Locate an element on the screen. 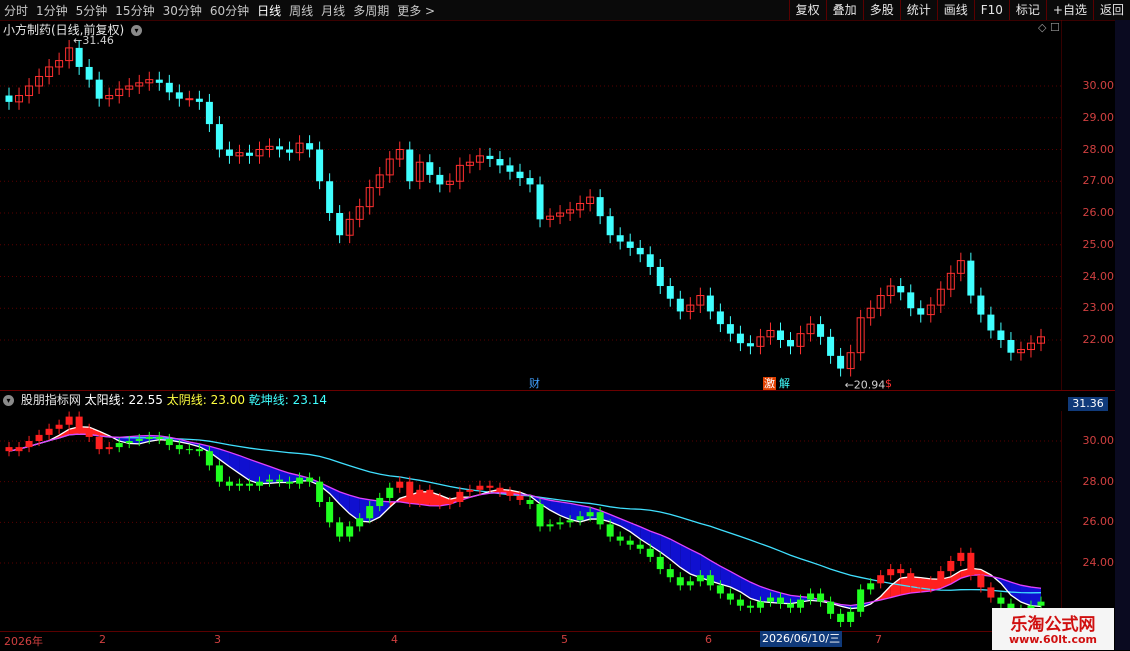 The height and width of the screenshot is (651, 1130). tab-period-8: 周线 is located at coordinates (301, 10).